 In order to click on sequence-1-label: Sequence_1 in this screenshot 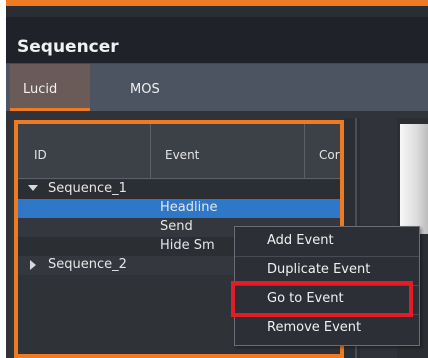, I will do `click(87, 188)`.